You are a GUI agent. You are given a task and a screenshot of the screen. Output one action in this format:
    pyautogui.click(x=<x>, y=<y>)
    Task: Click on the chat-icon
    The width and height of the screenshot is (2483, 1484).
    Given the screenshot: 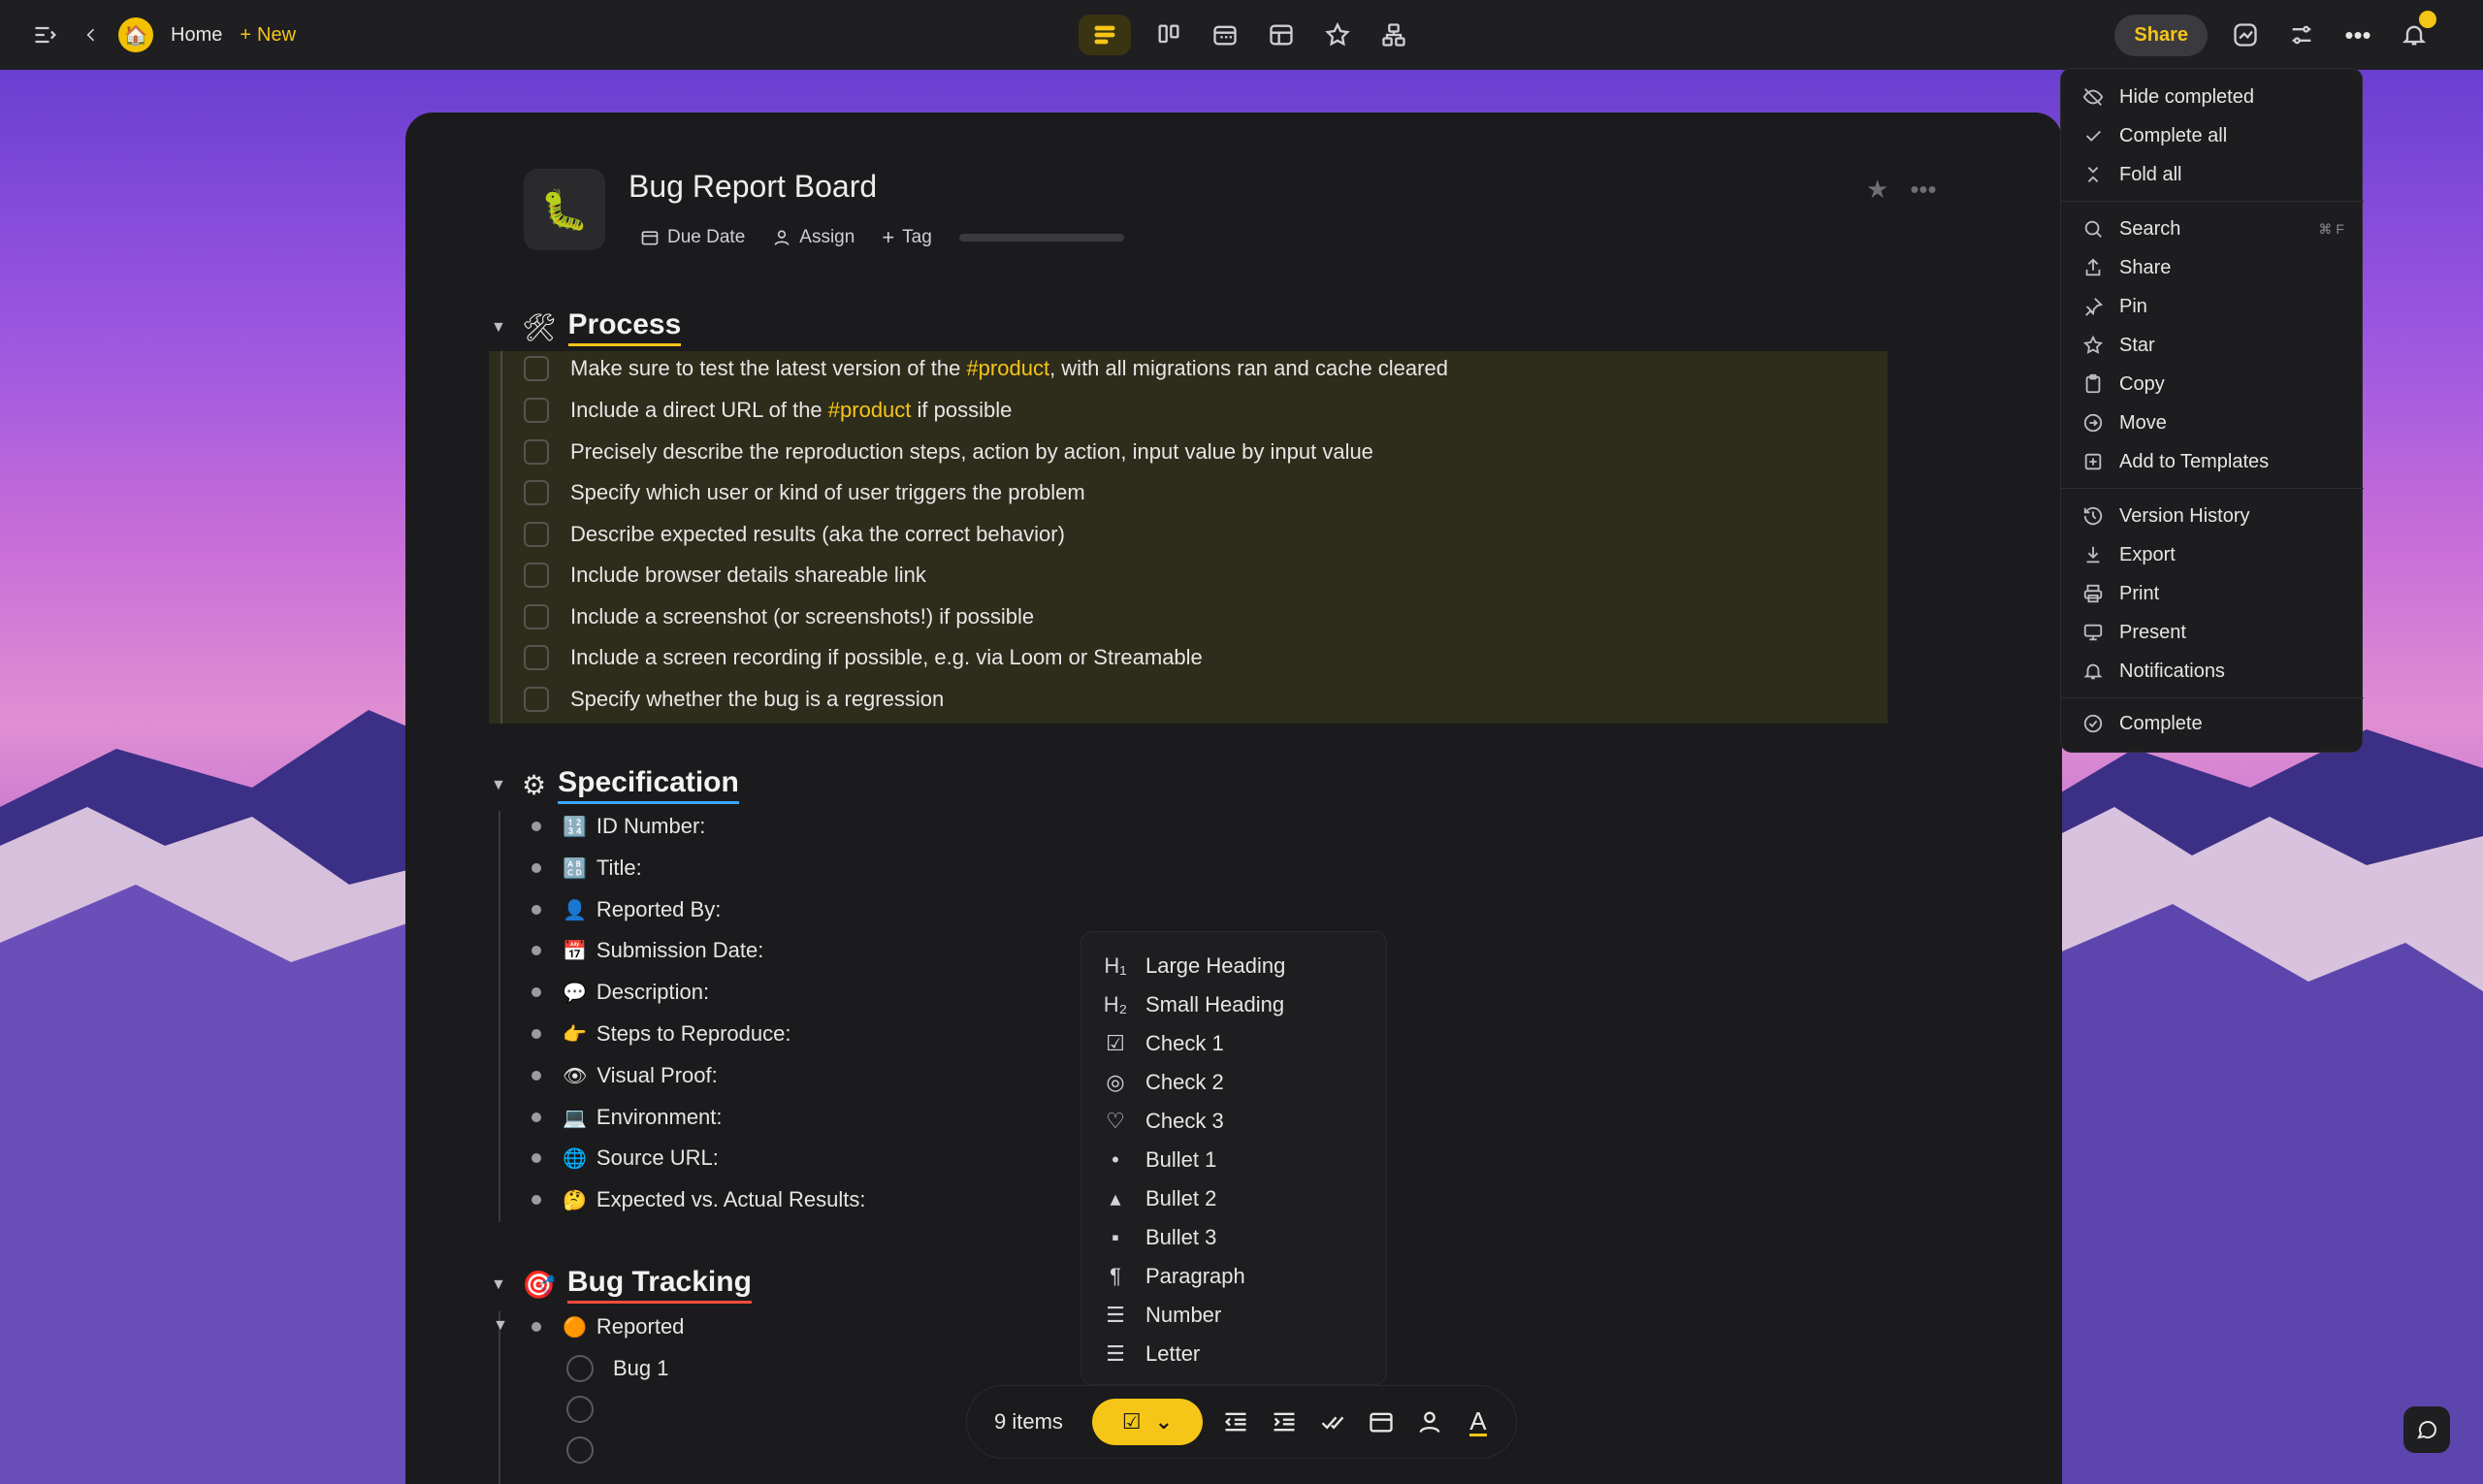 What is the action you would take?
    pyautogui.click(x=2427, y=1429)
    